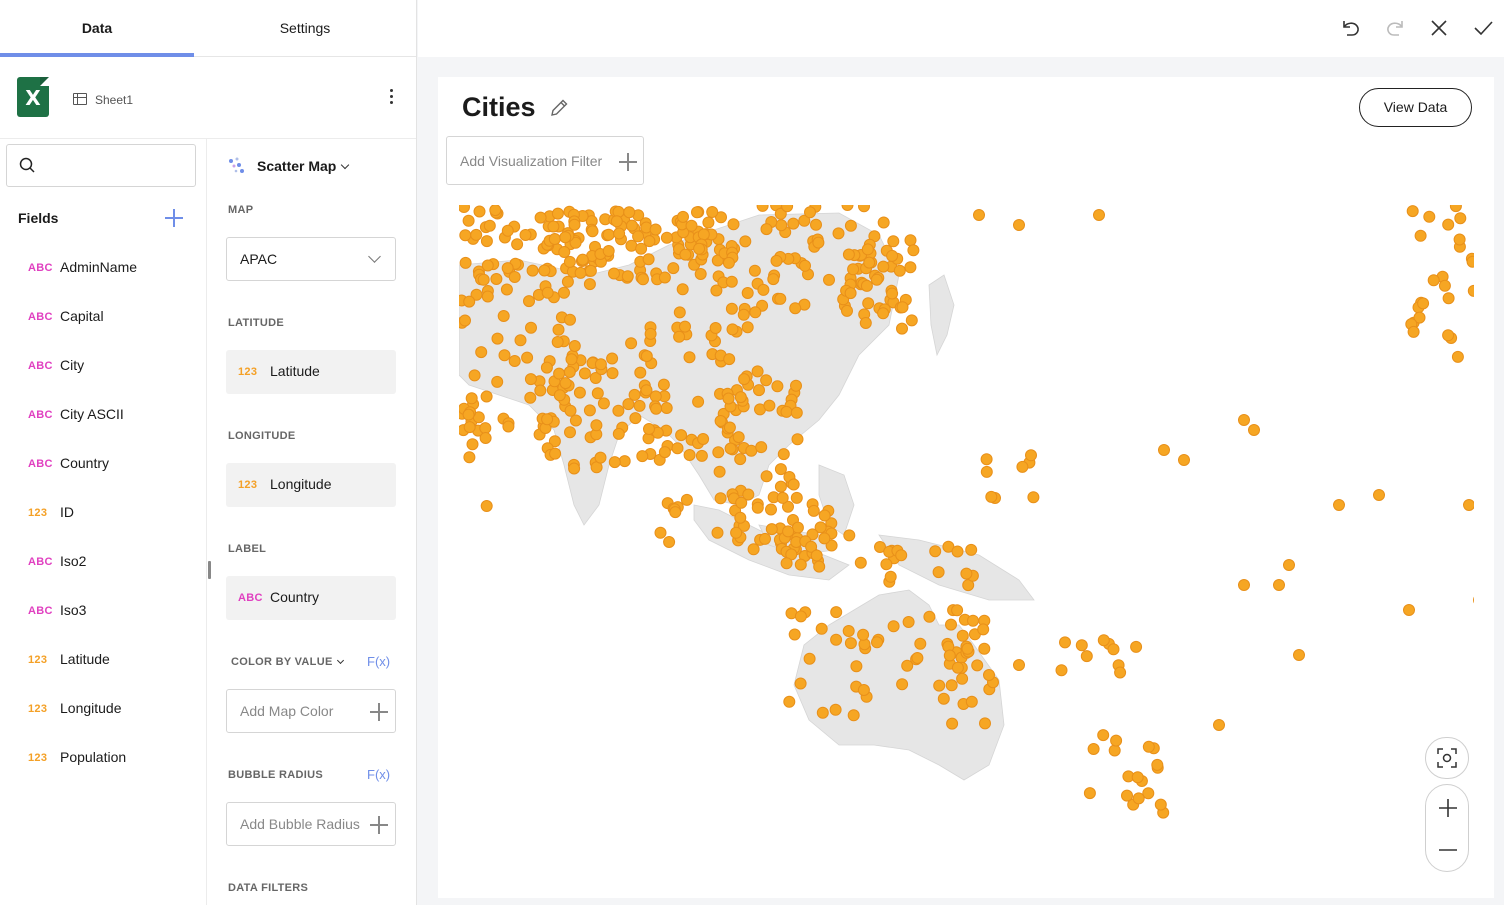 Image resolution: width=1504 pixels, height=905 pixels. I want to click on color-formula-button: F(x), so click(378, 661).